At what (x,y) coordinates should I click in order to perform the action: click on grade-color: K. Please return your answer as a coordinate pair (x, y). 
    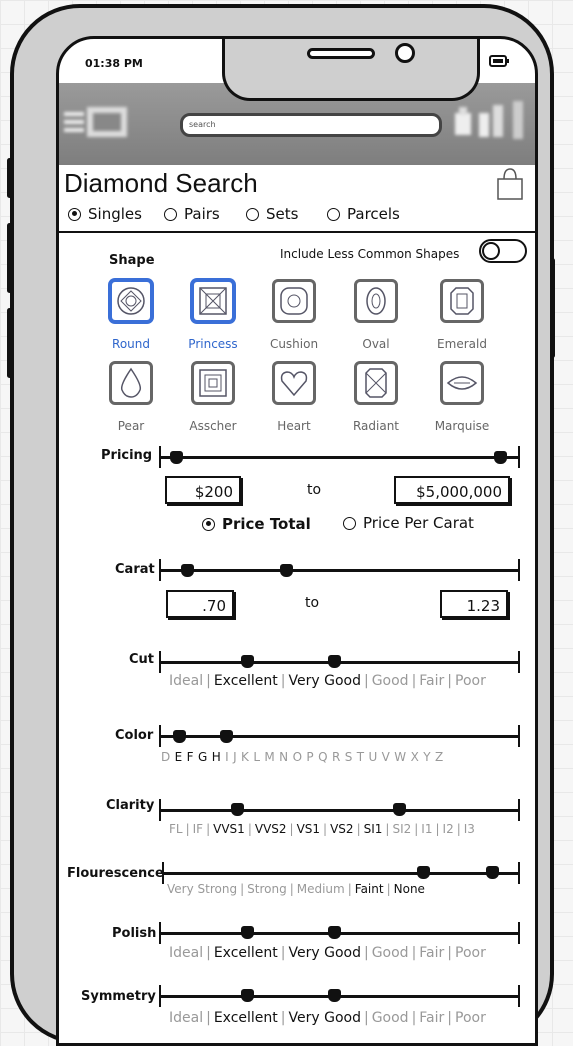
    Looking at the image, I should click on (245, 757).